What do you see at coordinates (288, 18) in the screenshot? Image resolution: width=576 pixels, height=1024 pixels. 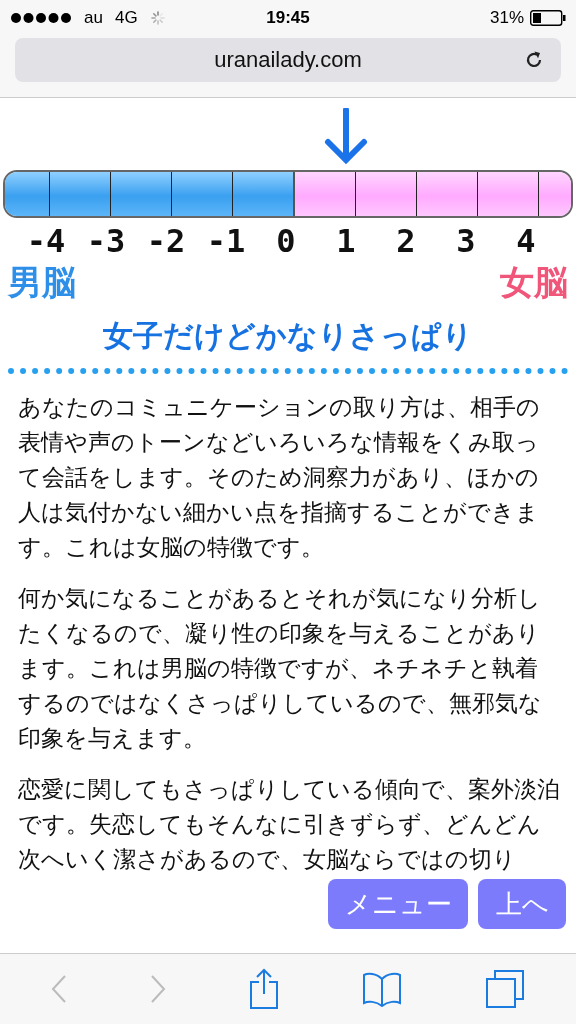 I see `clock-time: 19:45` at bounding box center [288, 18].